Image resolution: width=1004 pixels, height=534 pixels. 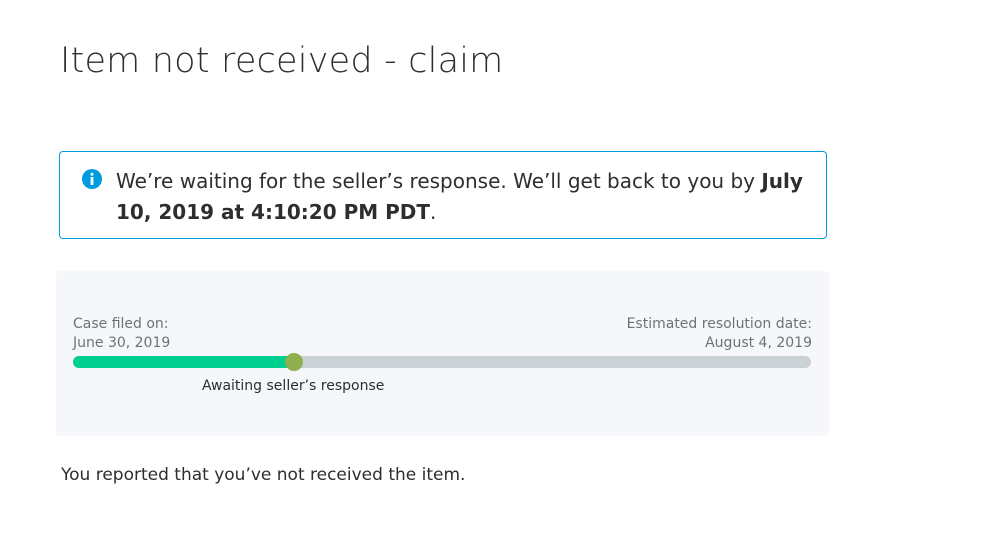 I want to click on progress-bar-fill, so click(x=184, y=362).